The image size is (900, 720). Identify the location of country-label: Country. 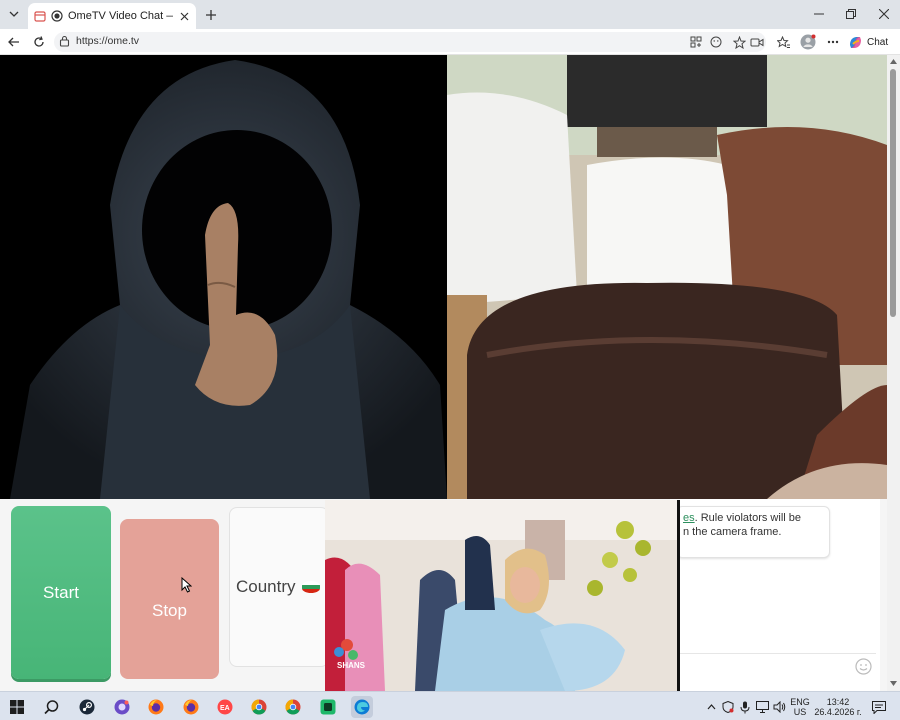
(266, 586).